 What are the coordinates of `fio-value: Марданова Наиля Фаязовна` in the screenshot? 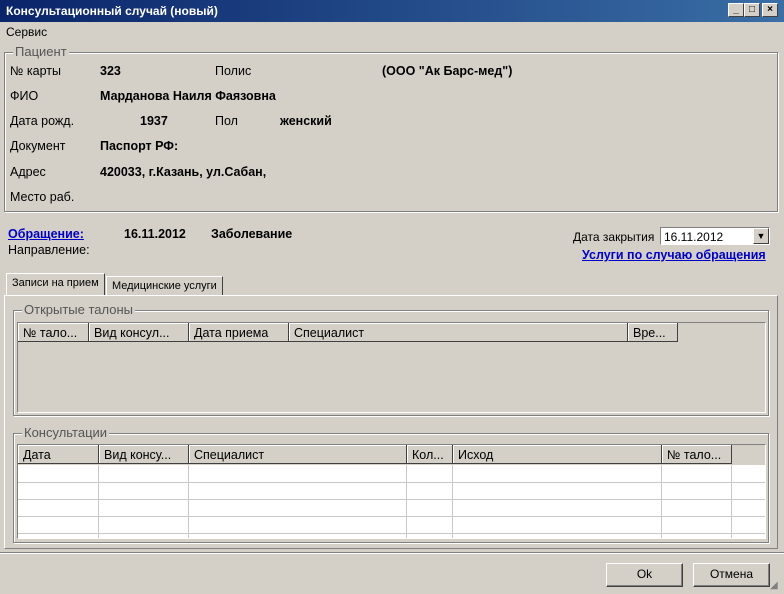 It's located at (188, 96).